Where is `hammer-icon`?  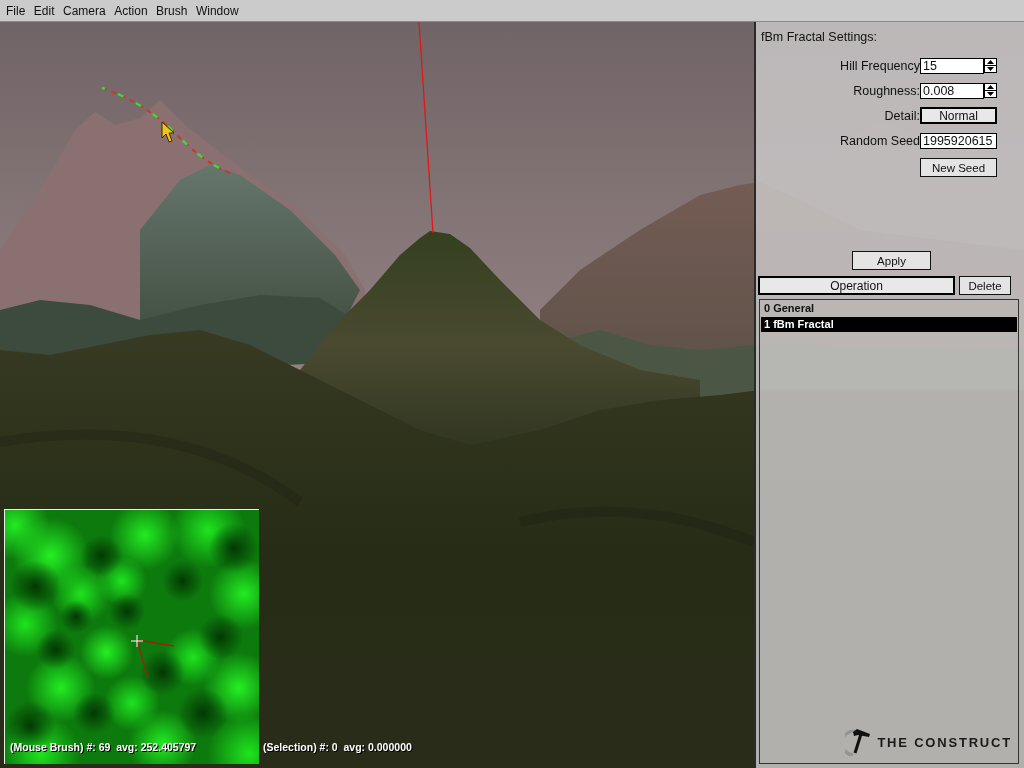
hammer-icon is located at coordinates (859, 742).